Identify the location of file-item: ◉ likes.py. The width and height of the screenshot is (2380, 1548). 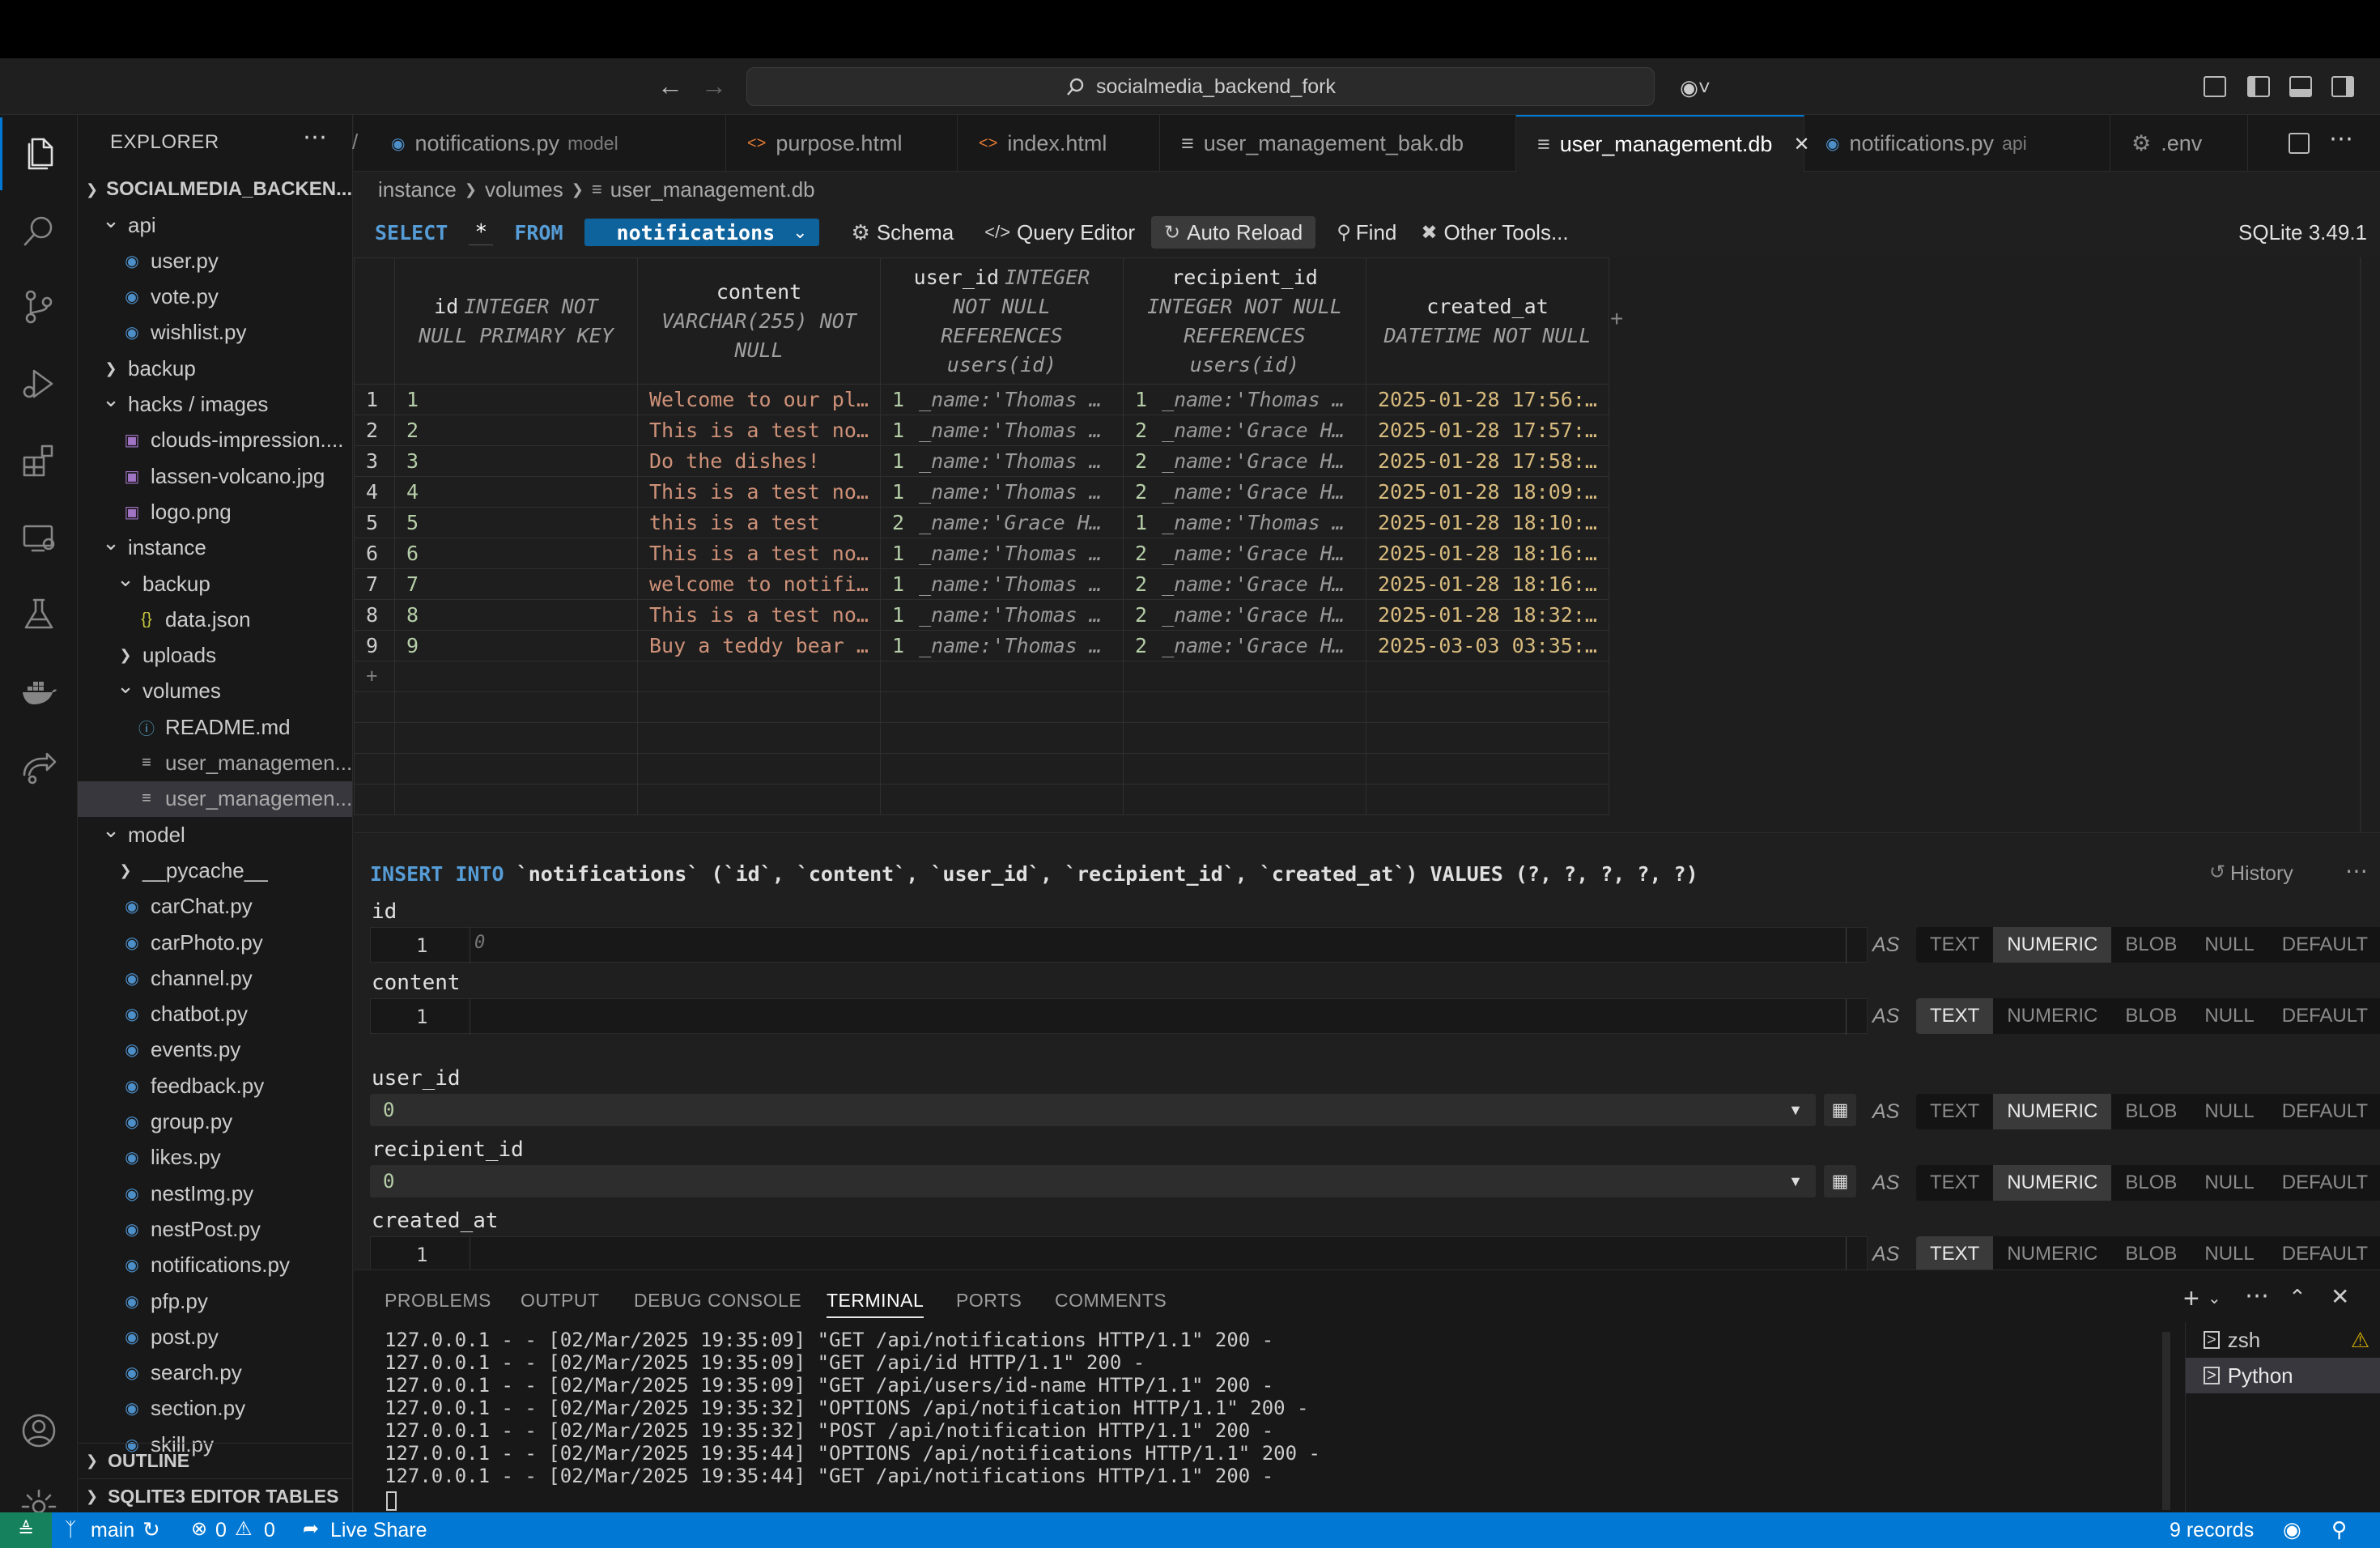
(215, 1158).